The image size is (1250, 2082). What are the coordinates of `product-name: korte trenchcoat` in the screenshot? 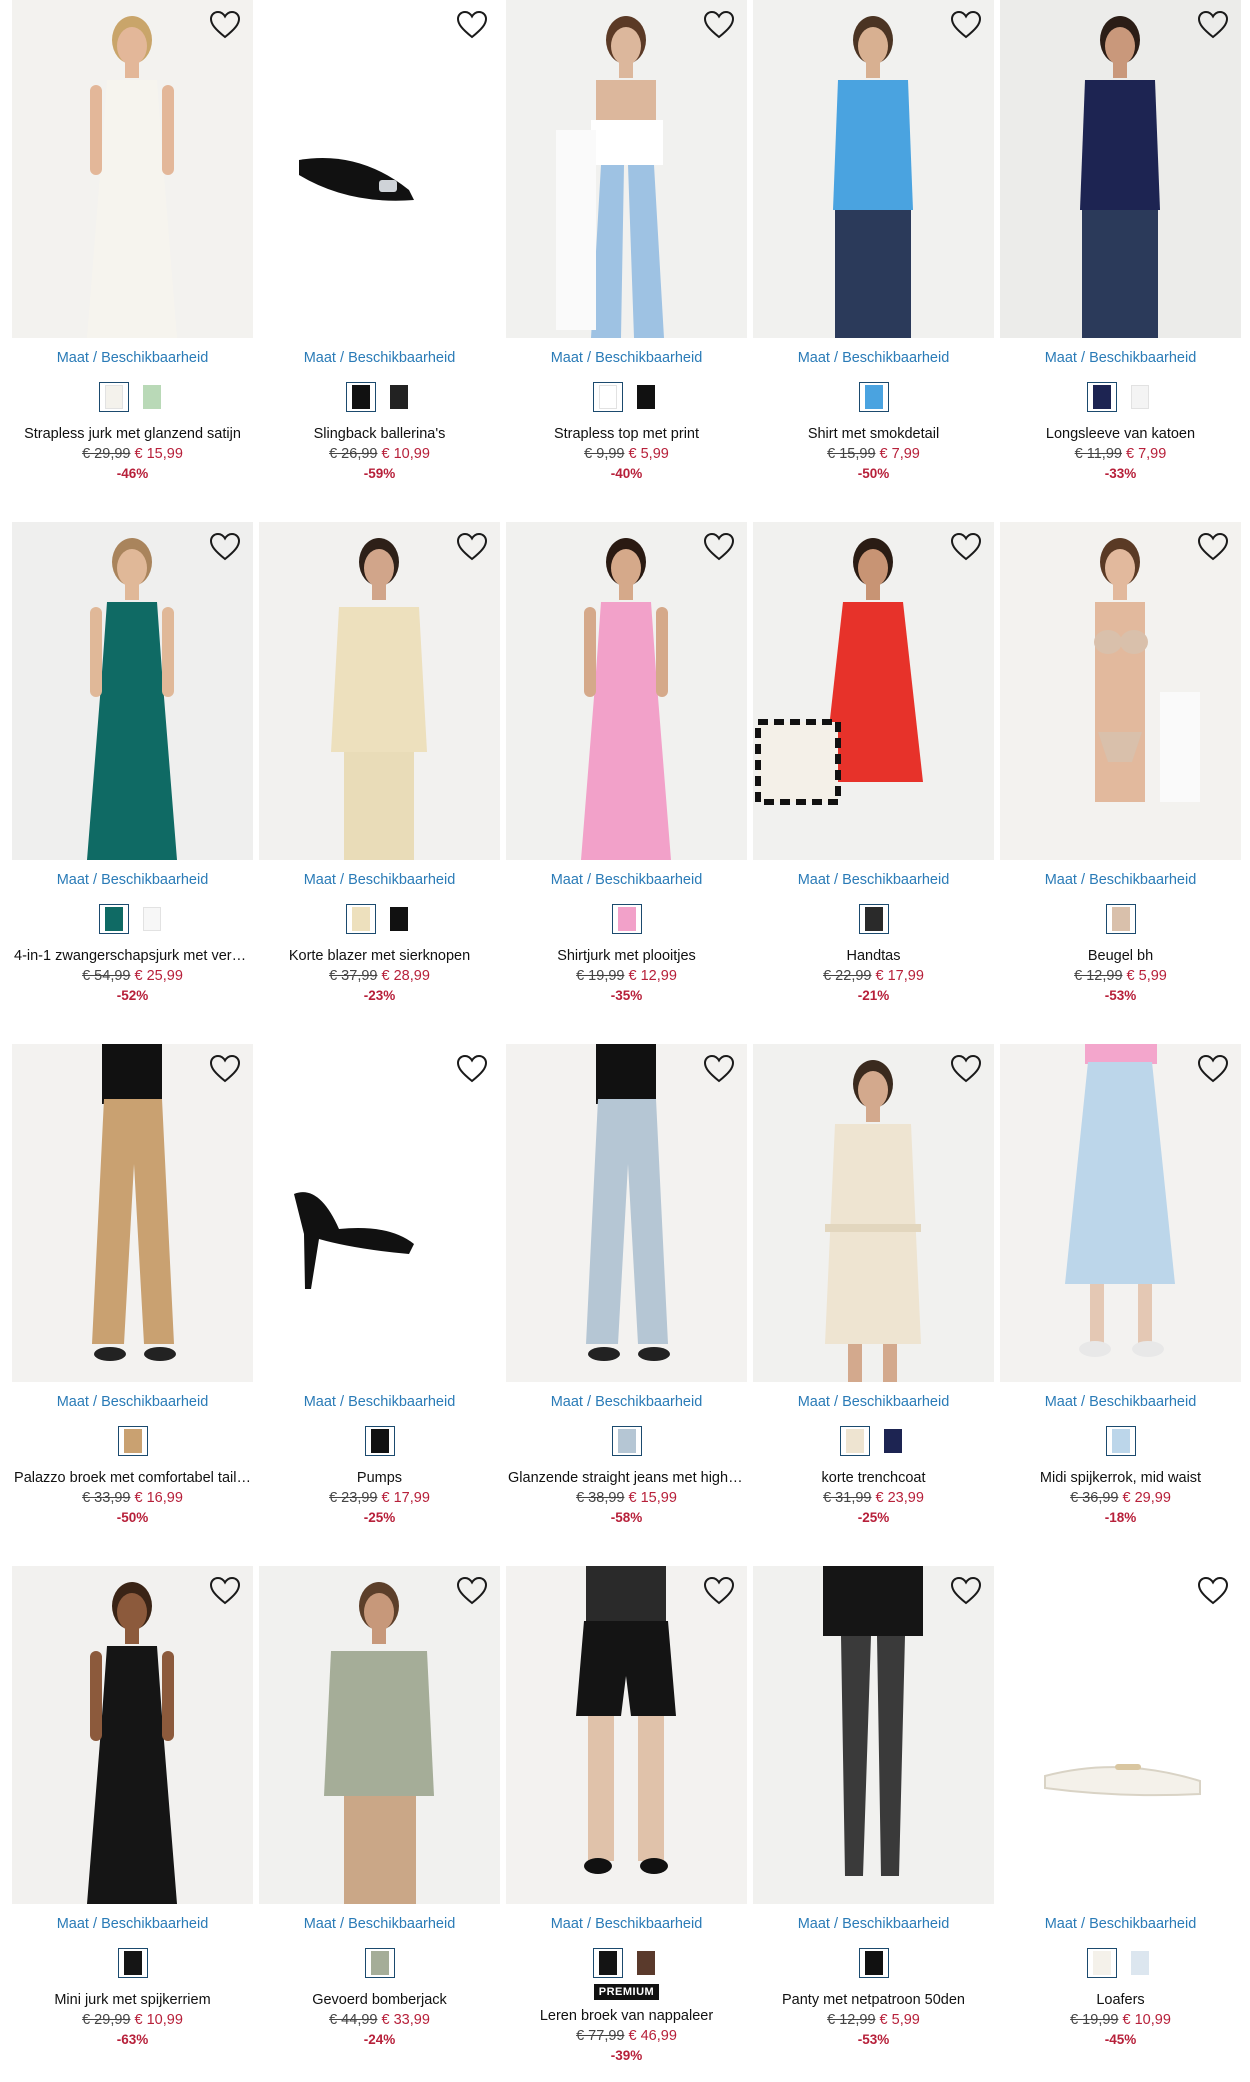 It's located at (873, 1478).